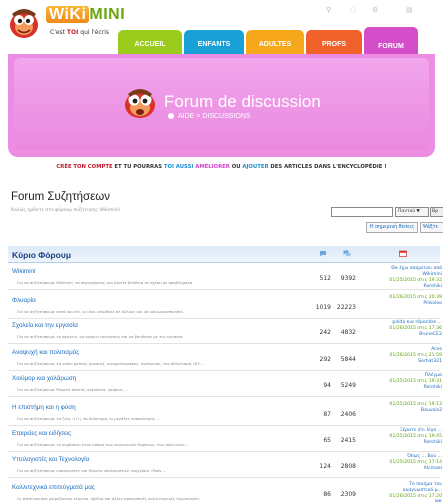 This screenshot has width=443, height=502. What do you see at coordinates (353, 10) in the screenshot?
I see `help-icon: ◌` at bounding box center [353, 10].